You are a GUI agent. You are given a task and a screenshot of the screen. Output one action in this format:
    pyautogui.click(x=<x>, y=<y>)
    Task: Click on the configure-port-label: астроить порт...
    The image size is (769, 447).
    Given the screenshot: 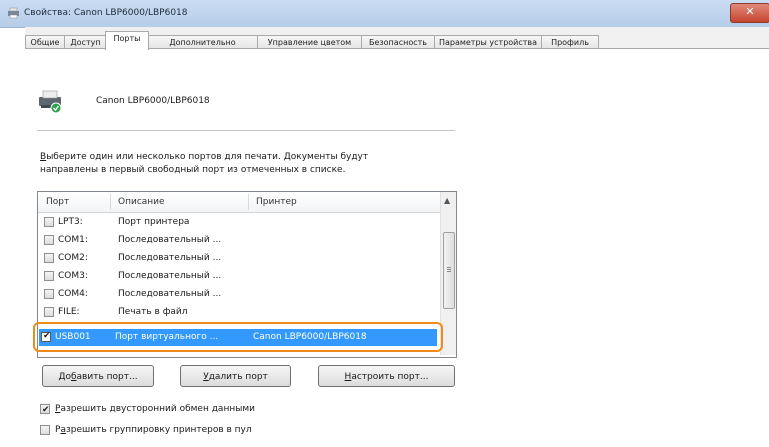 What is the action you would take?
    pyautogui.click(x=390, y=377)
    